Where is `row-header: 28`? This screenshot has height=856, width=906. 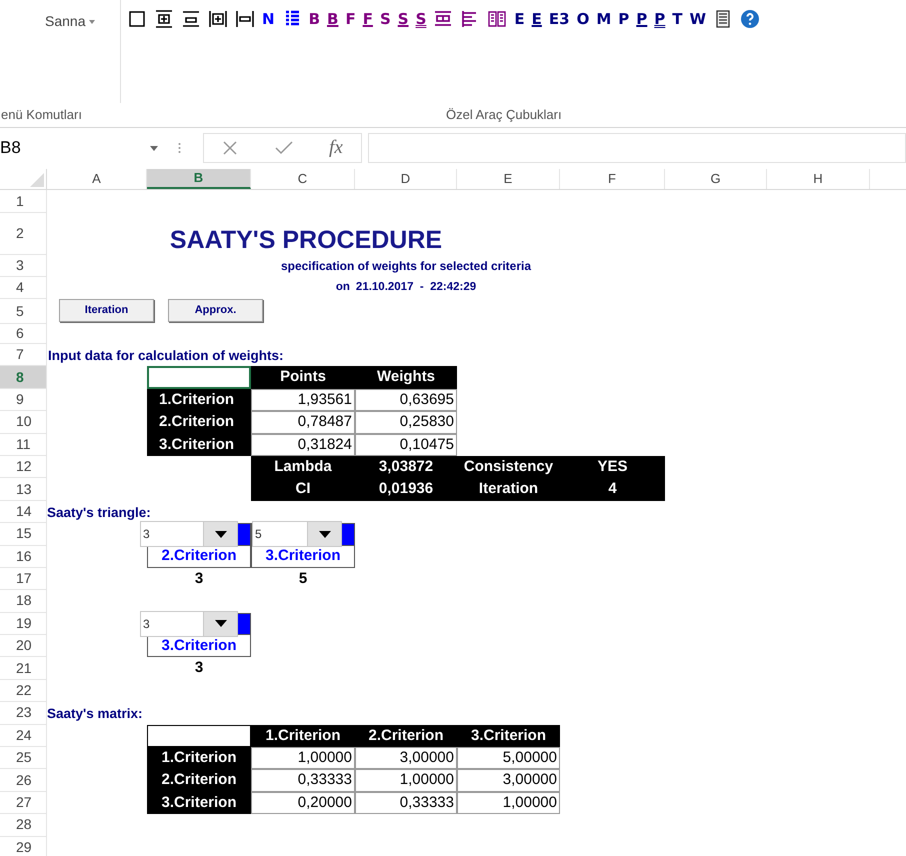
row-header: 28 is located at coordinates (23, 825).